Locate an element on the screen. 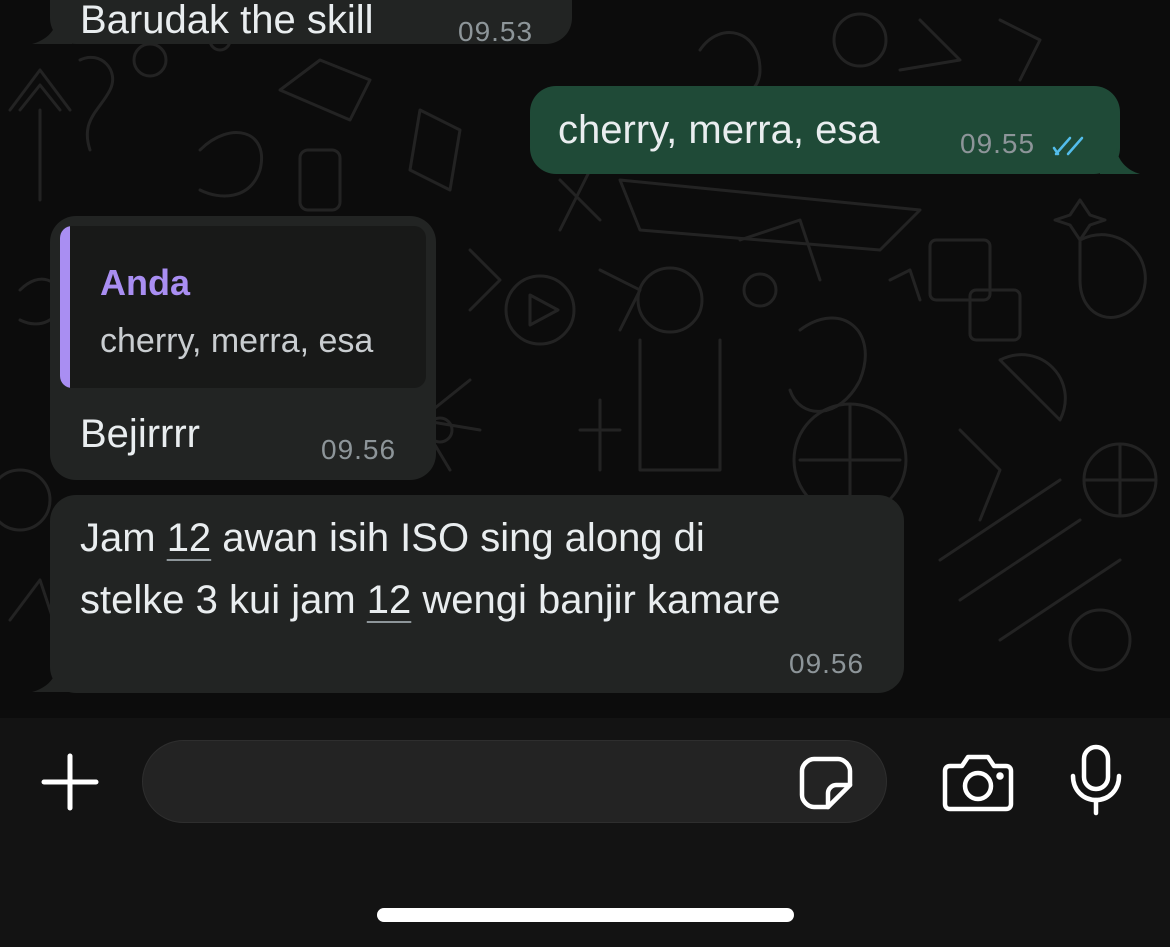 The height and width of the screenshot is (947, 1170). message-time: 09.53 is located at coordinates (496, 31).